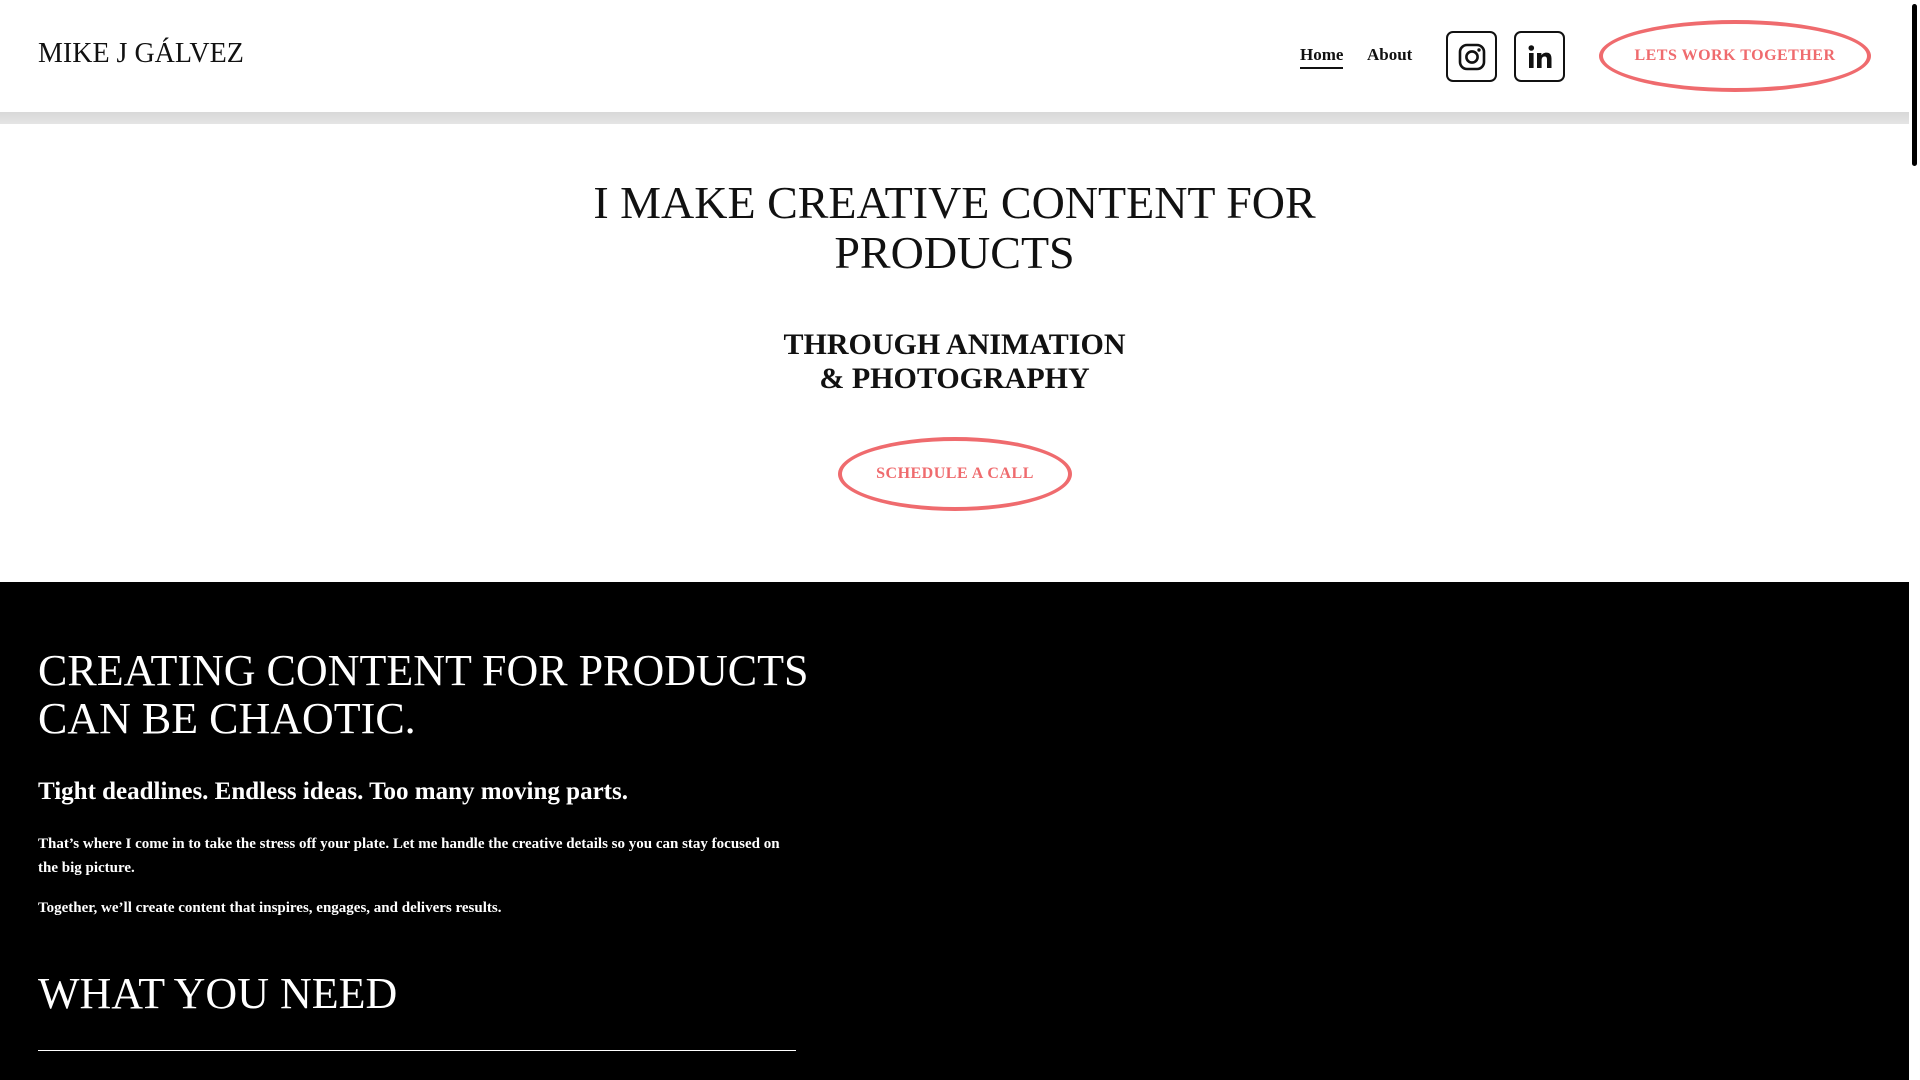  I want to click on instagram-icon, so click(1471, 56).